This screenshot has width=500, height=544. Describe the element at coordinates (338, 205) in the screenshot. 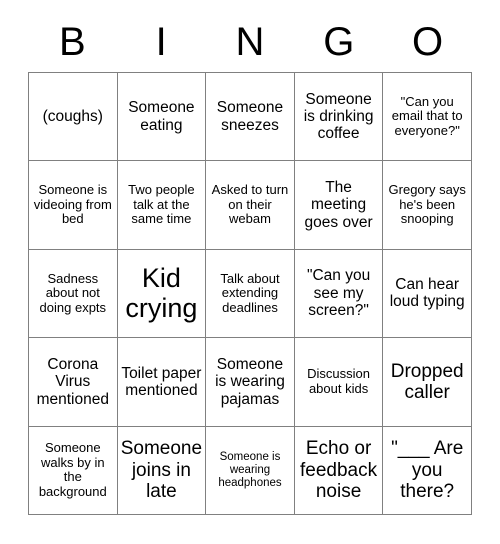

I see `bingo-cell: The meeting goes over` at that location.